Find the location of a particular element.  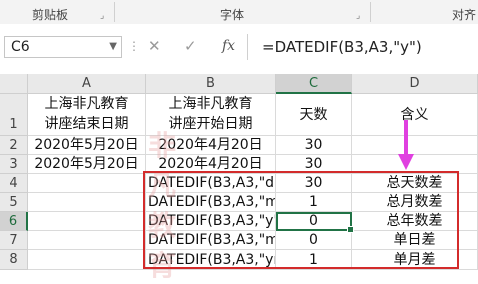

row-header-5: 5 is located at coordinates (14, 202).